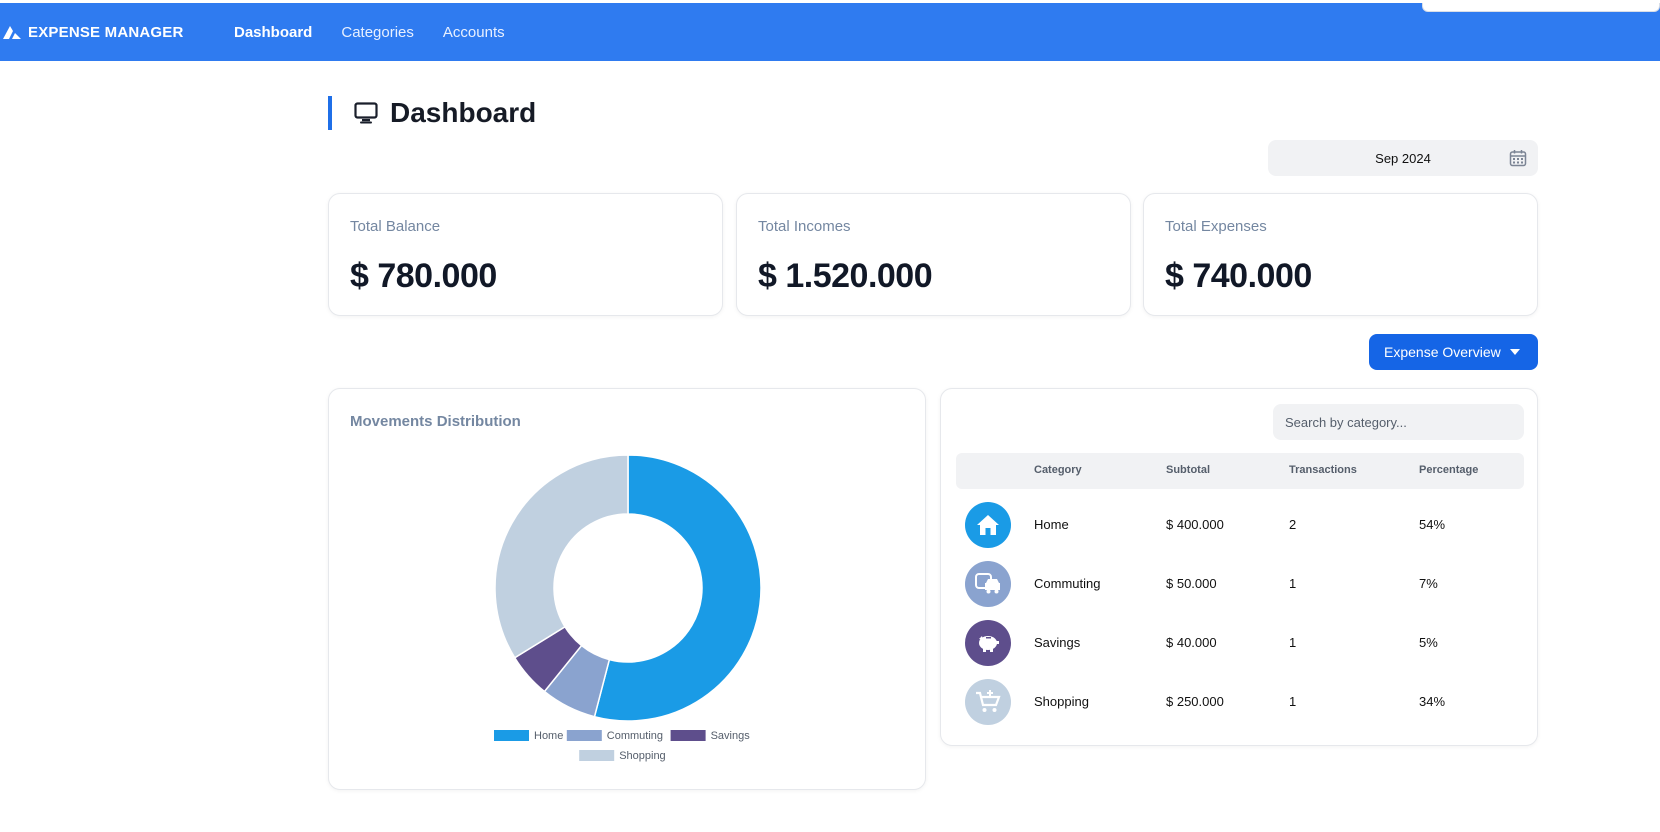 This screenshot has height=832, width=1660. I want to click on legend-swatch-commuting, so click(584, 735).